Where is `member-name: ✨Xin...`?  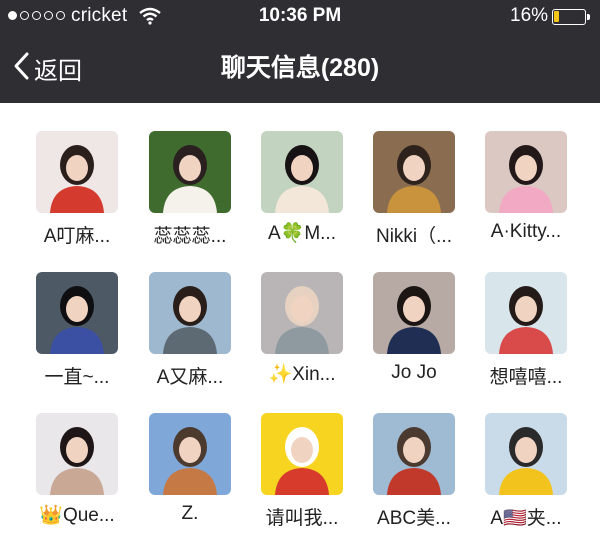
member-name: ✨Xin... is located at coordinates (302, 374).